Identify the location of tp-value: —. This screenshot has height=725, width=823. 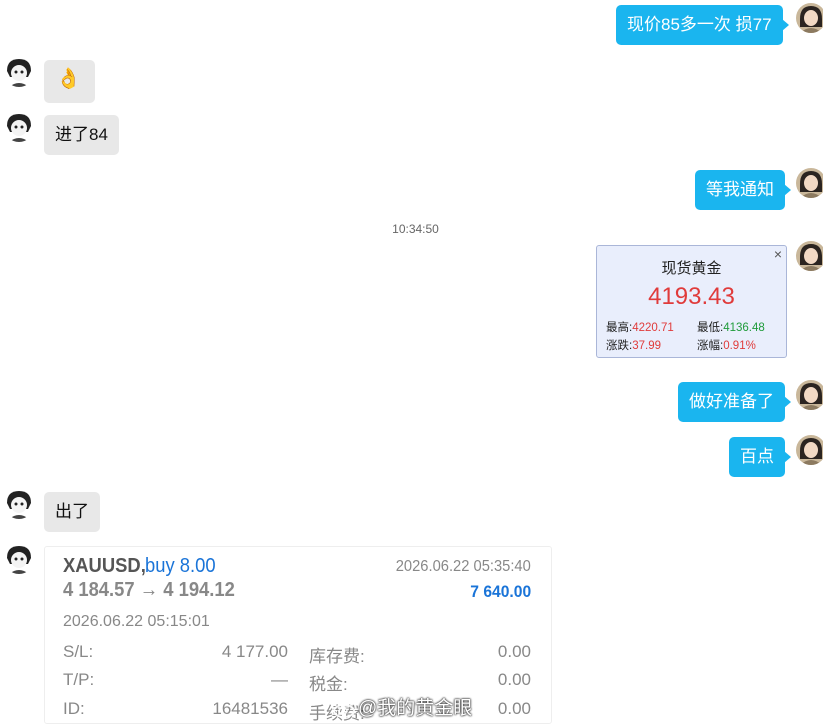
(279, 679).